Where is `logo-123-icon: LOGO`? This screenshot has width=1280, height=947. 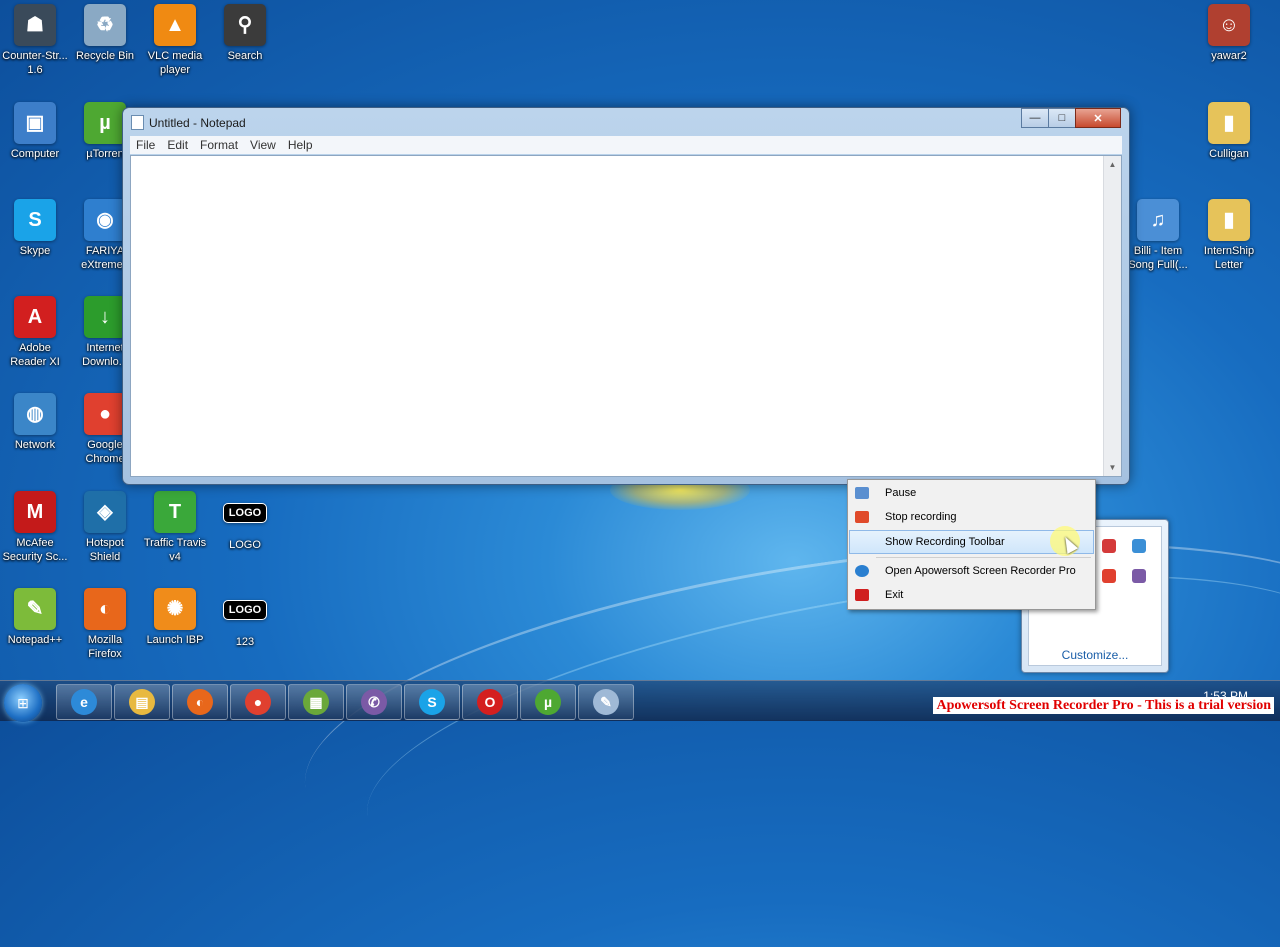
logo-123-icon: LOGO is located at coordinates (245, 610).